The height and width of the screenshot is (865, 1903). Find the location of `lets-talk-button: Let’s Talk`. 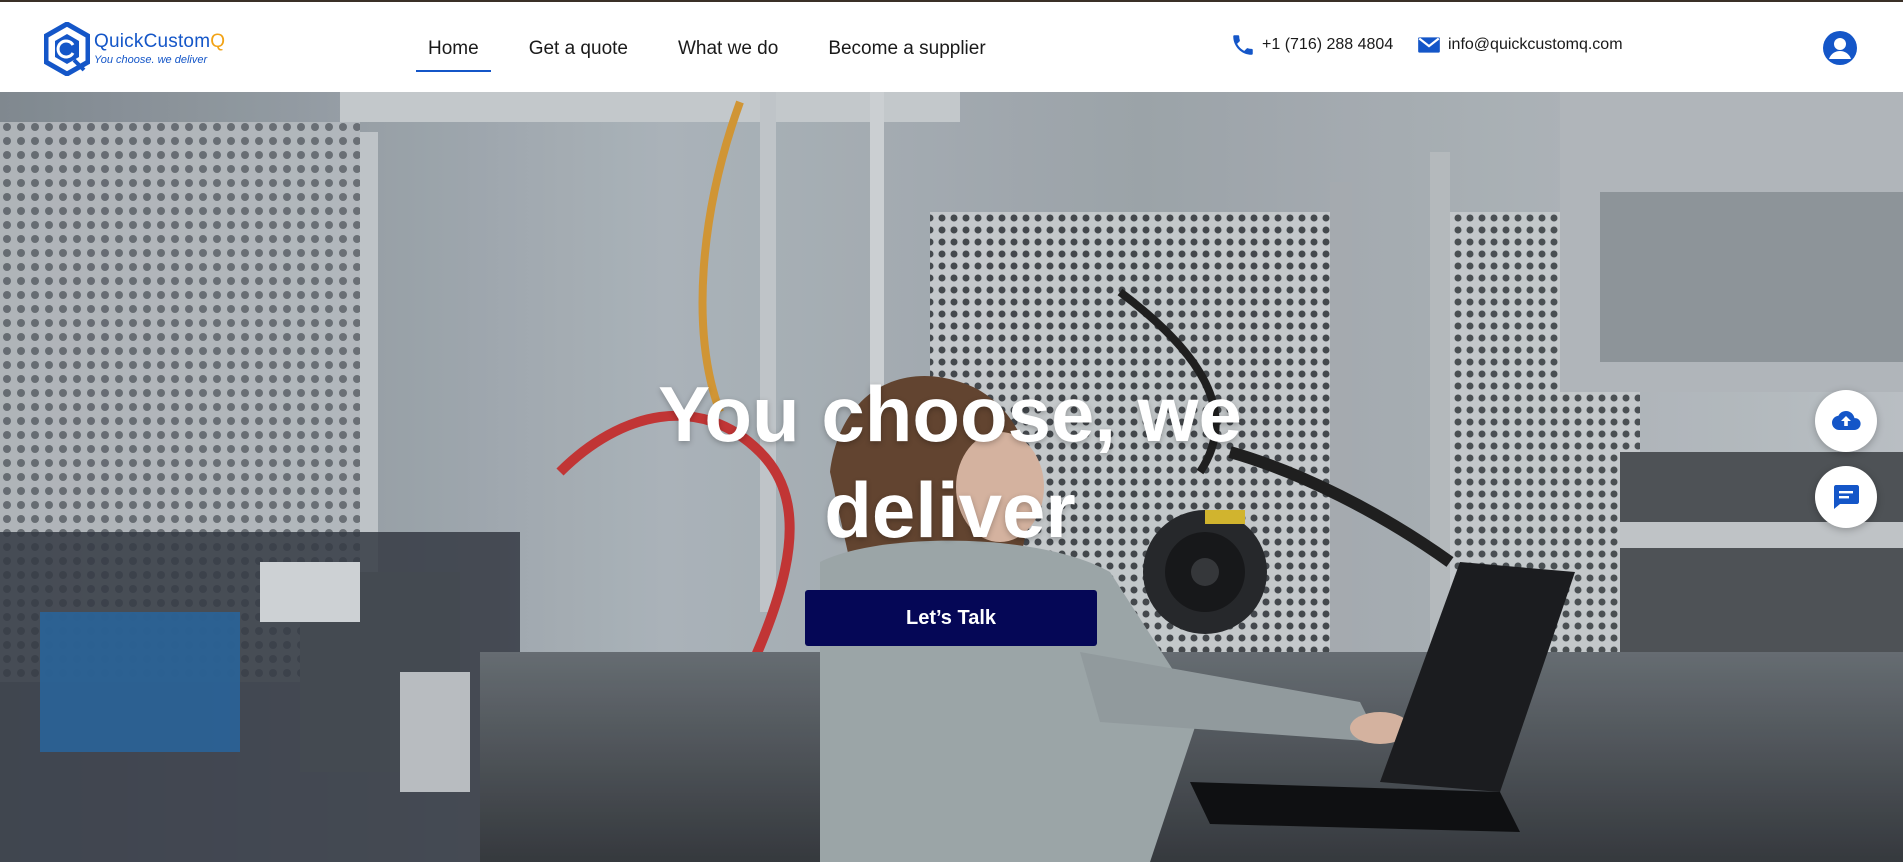

lets-talk-button: Let’s Talk is located at coordinates (951, 618).